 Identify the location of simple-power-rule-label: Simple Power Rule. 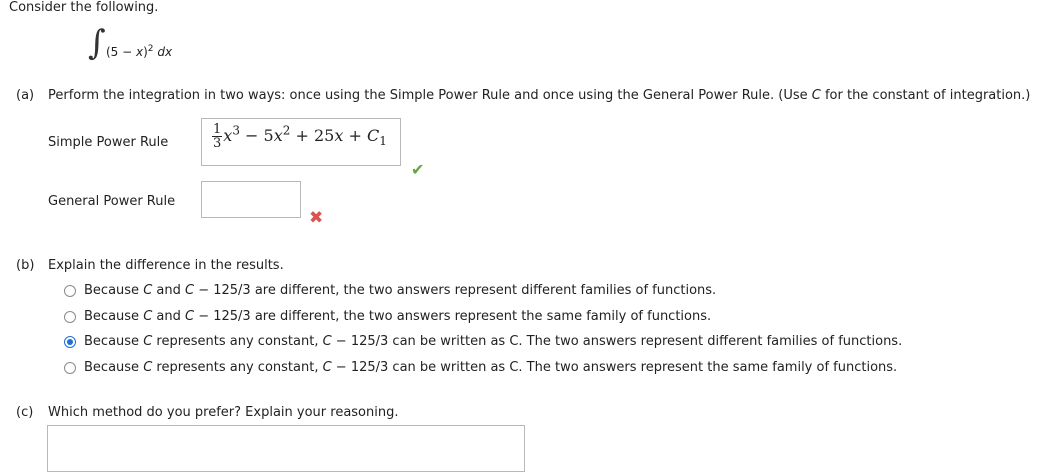
(108, 142).